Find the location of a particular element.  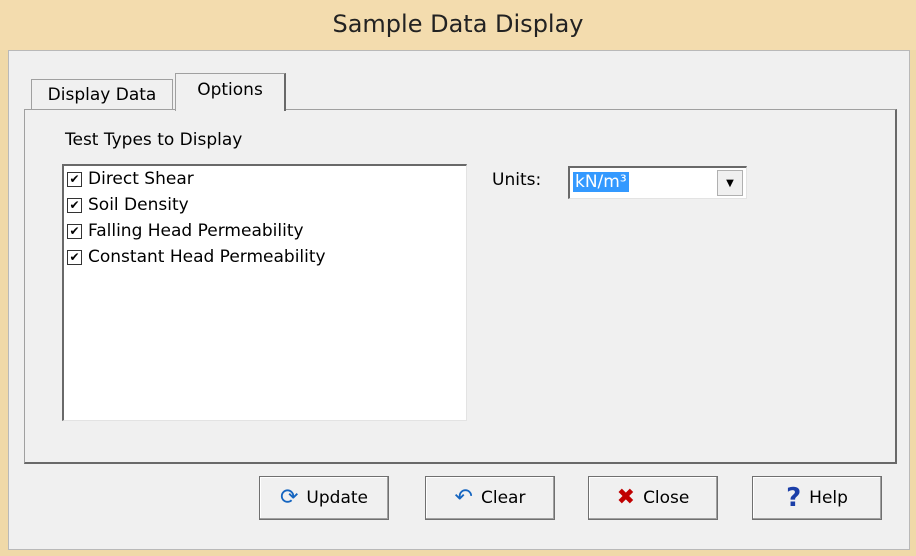

update-button: ⟳ Update is located at coordinates (324, 498).